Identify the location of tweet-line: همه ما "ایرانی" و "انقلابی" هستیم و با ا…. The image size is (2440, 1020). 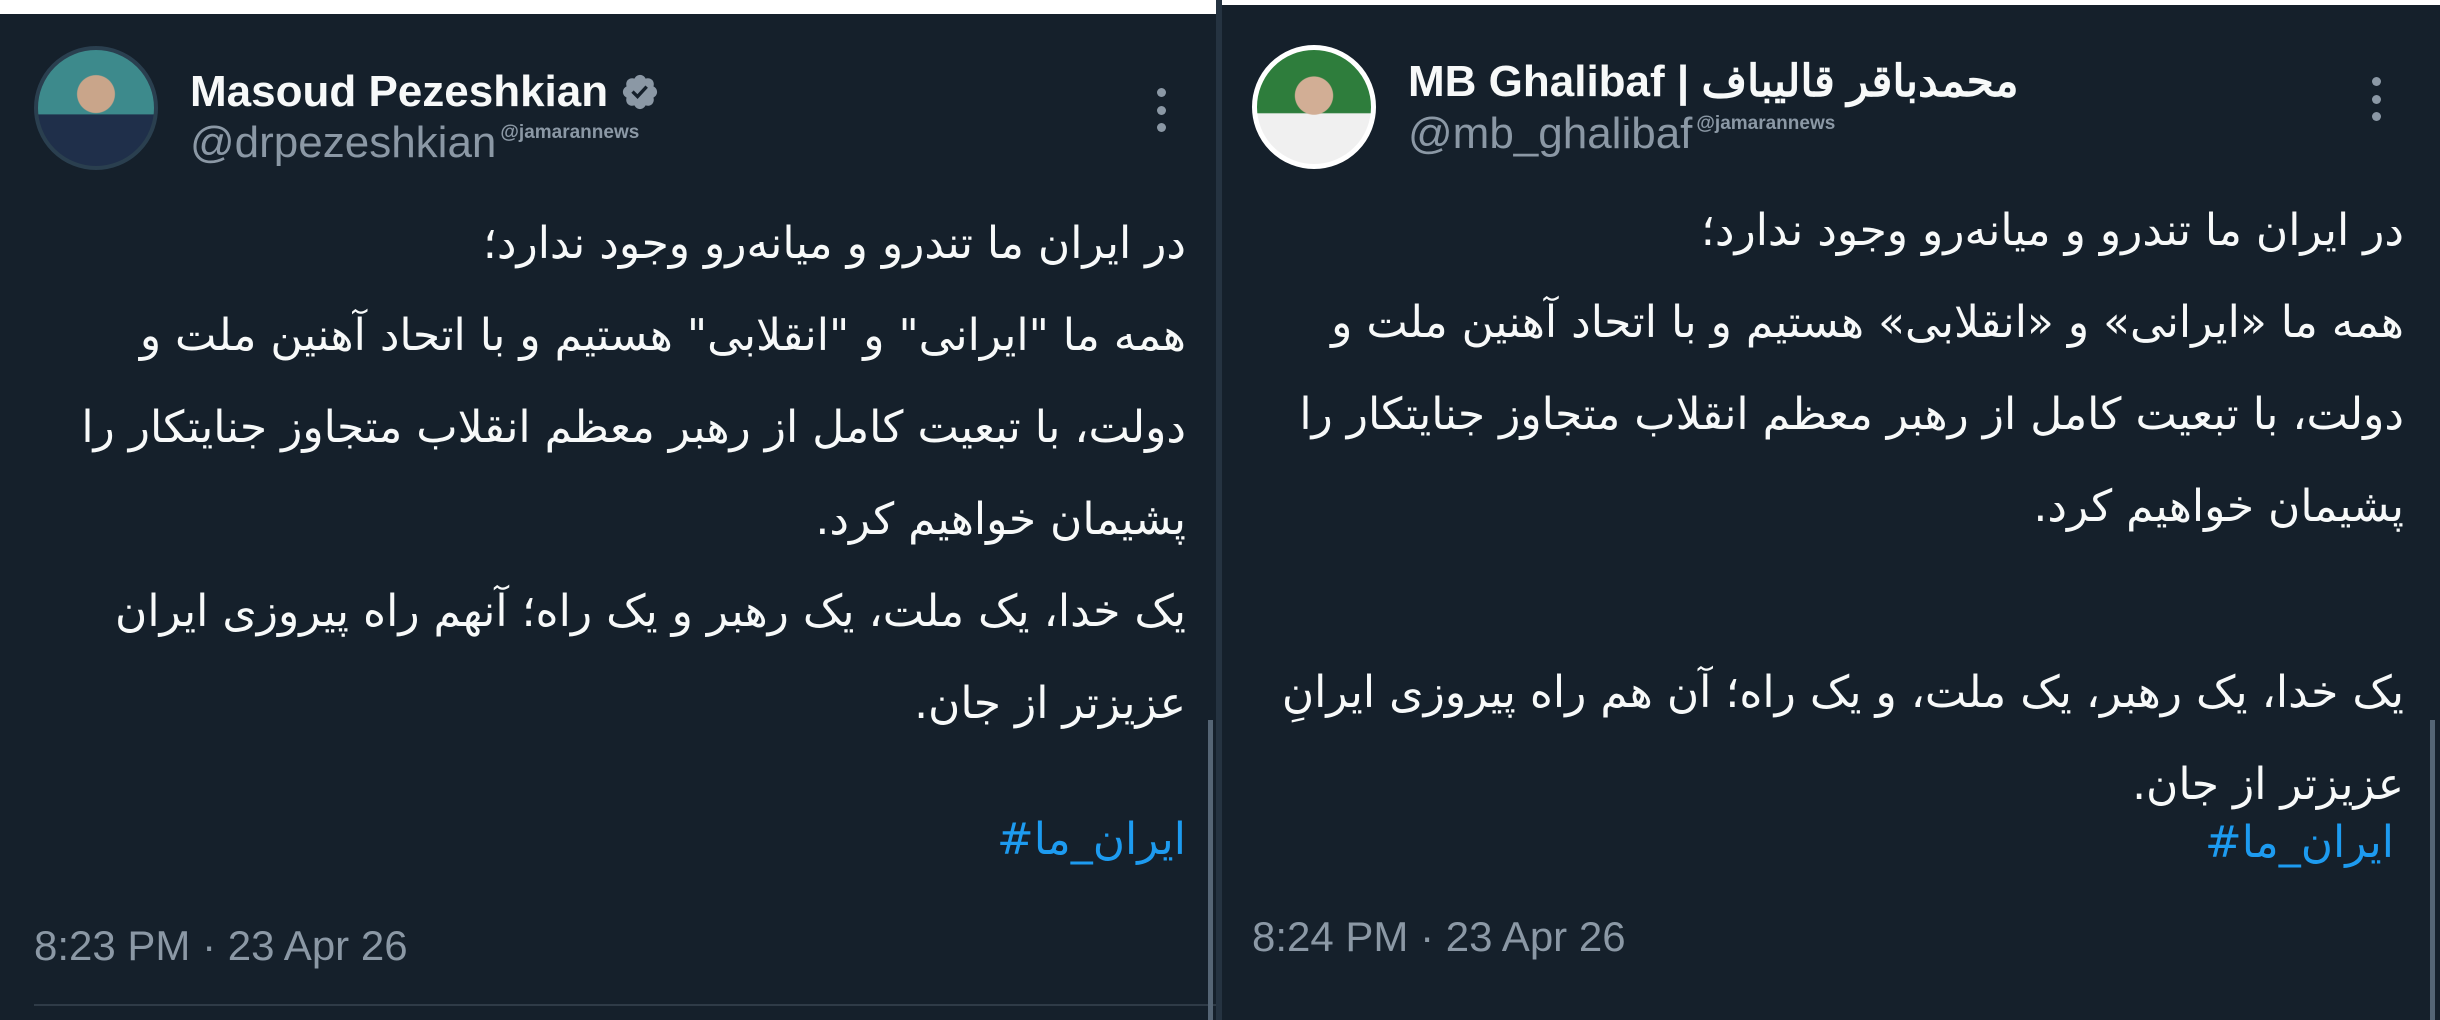
(662, 335).